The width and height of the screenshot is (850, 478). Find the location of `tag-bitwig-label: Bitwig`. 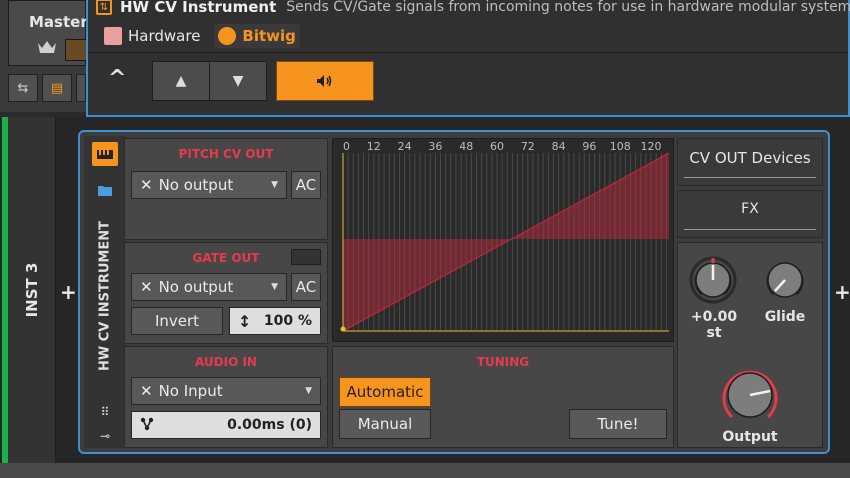

tag-bitwig-label: Bitwig is located at coordinates (269, 36).